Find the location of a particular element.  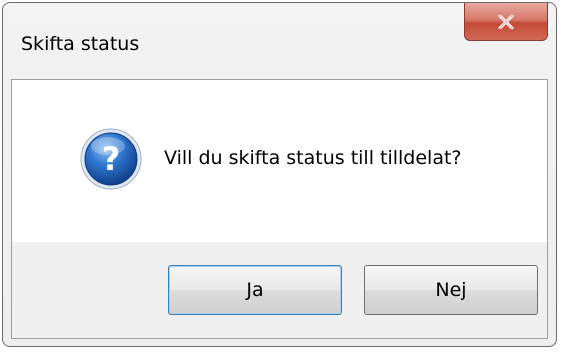

close-icon is located at coordinates (506, 21).